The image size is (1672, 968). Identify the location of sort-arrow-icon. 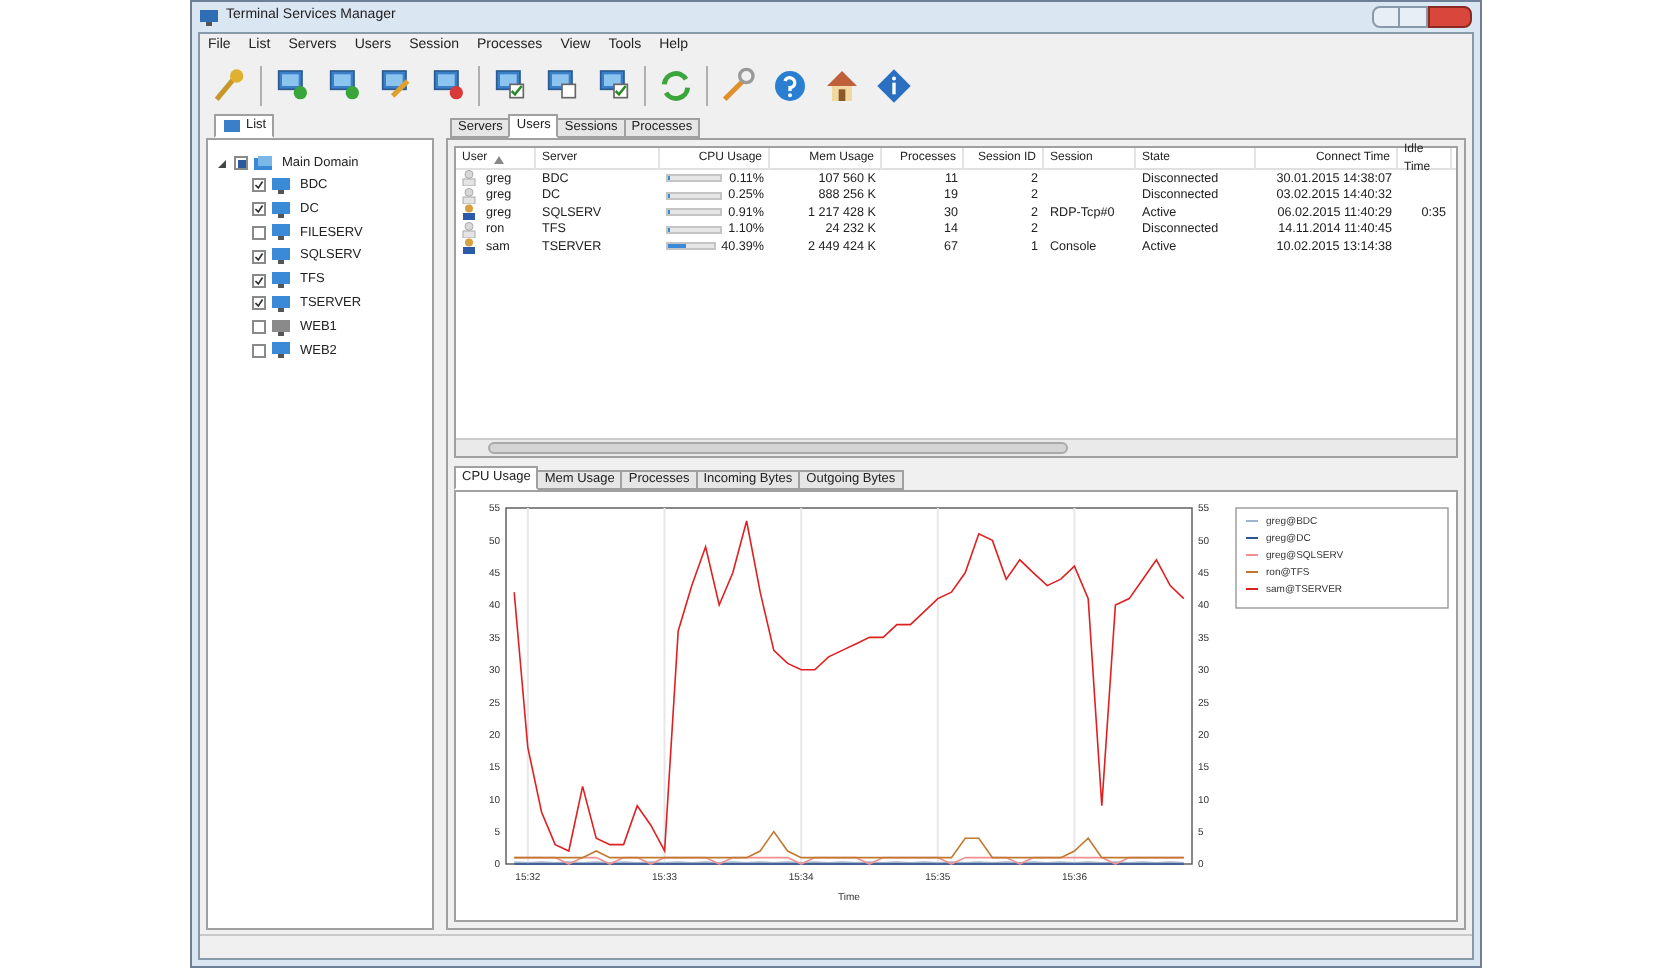
(498, 159).